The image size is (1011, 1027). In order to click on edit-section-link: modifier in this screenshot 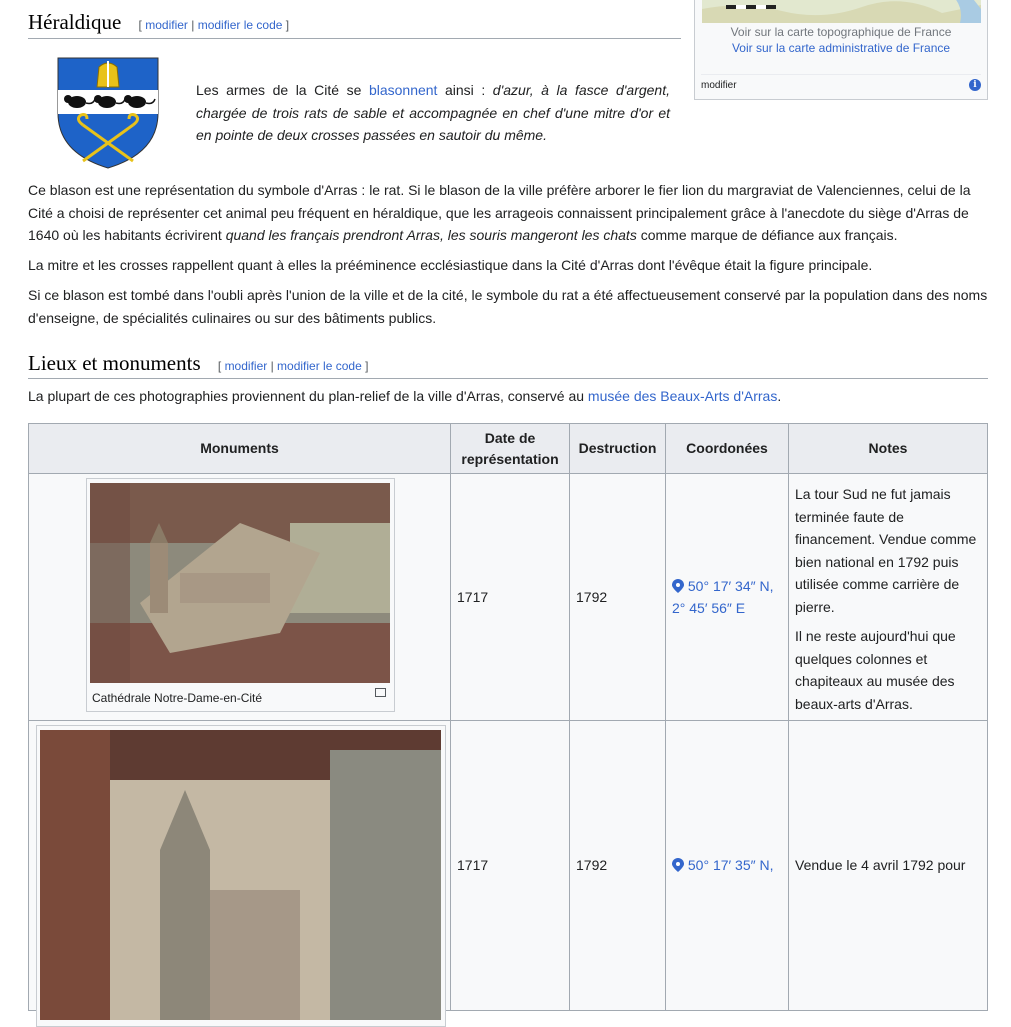, I will do `click(166, 25)`.